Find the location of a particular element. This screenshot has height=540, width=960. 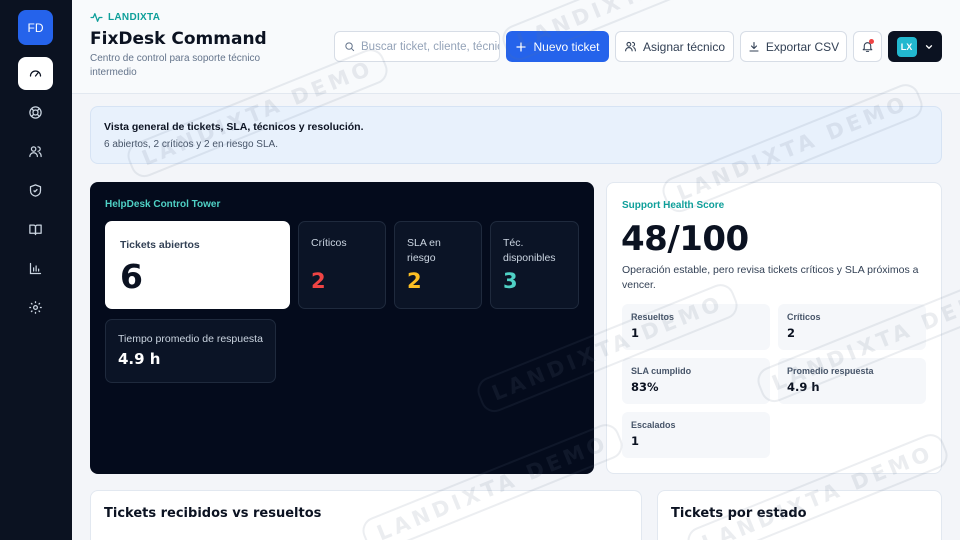

available-technicians-value: 3 is located at coordinates (510, 281).